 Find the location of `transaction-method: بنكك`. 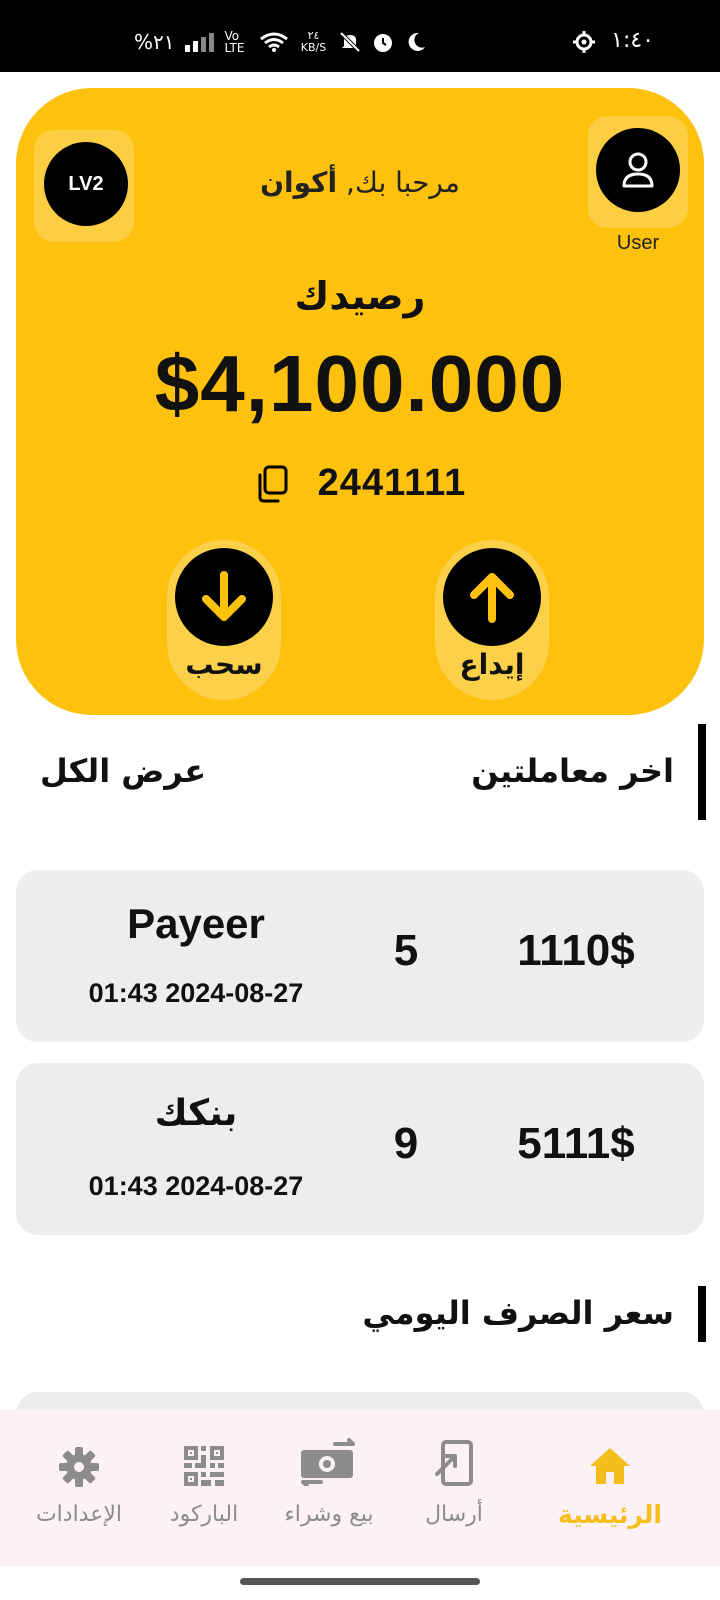

transaction-method: بنكك is located at coordinates (196, 1113).